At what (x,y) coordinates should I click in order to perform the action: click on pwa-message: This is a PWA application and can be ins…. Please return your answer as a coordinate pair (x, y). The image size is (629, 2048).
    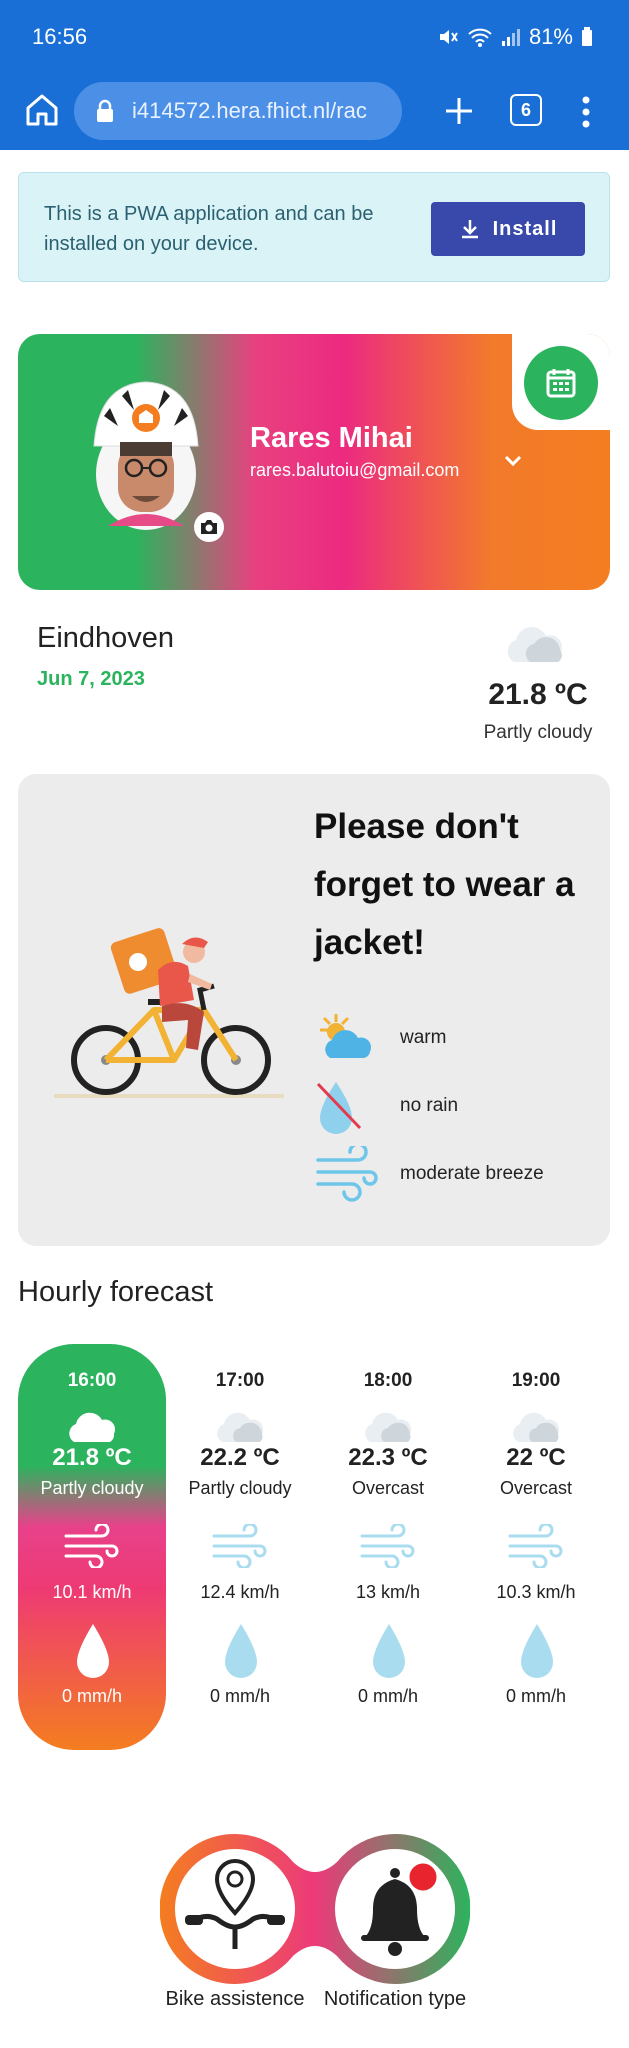
    Looking at the image, I should click on (209, 229).